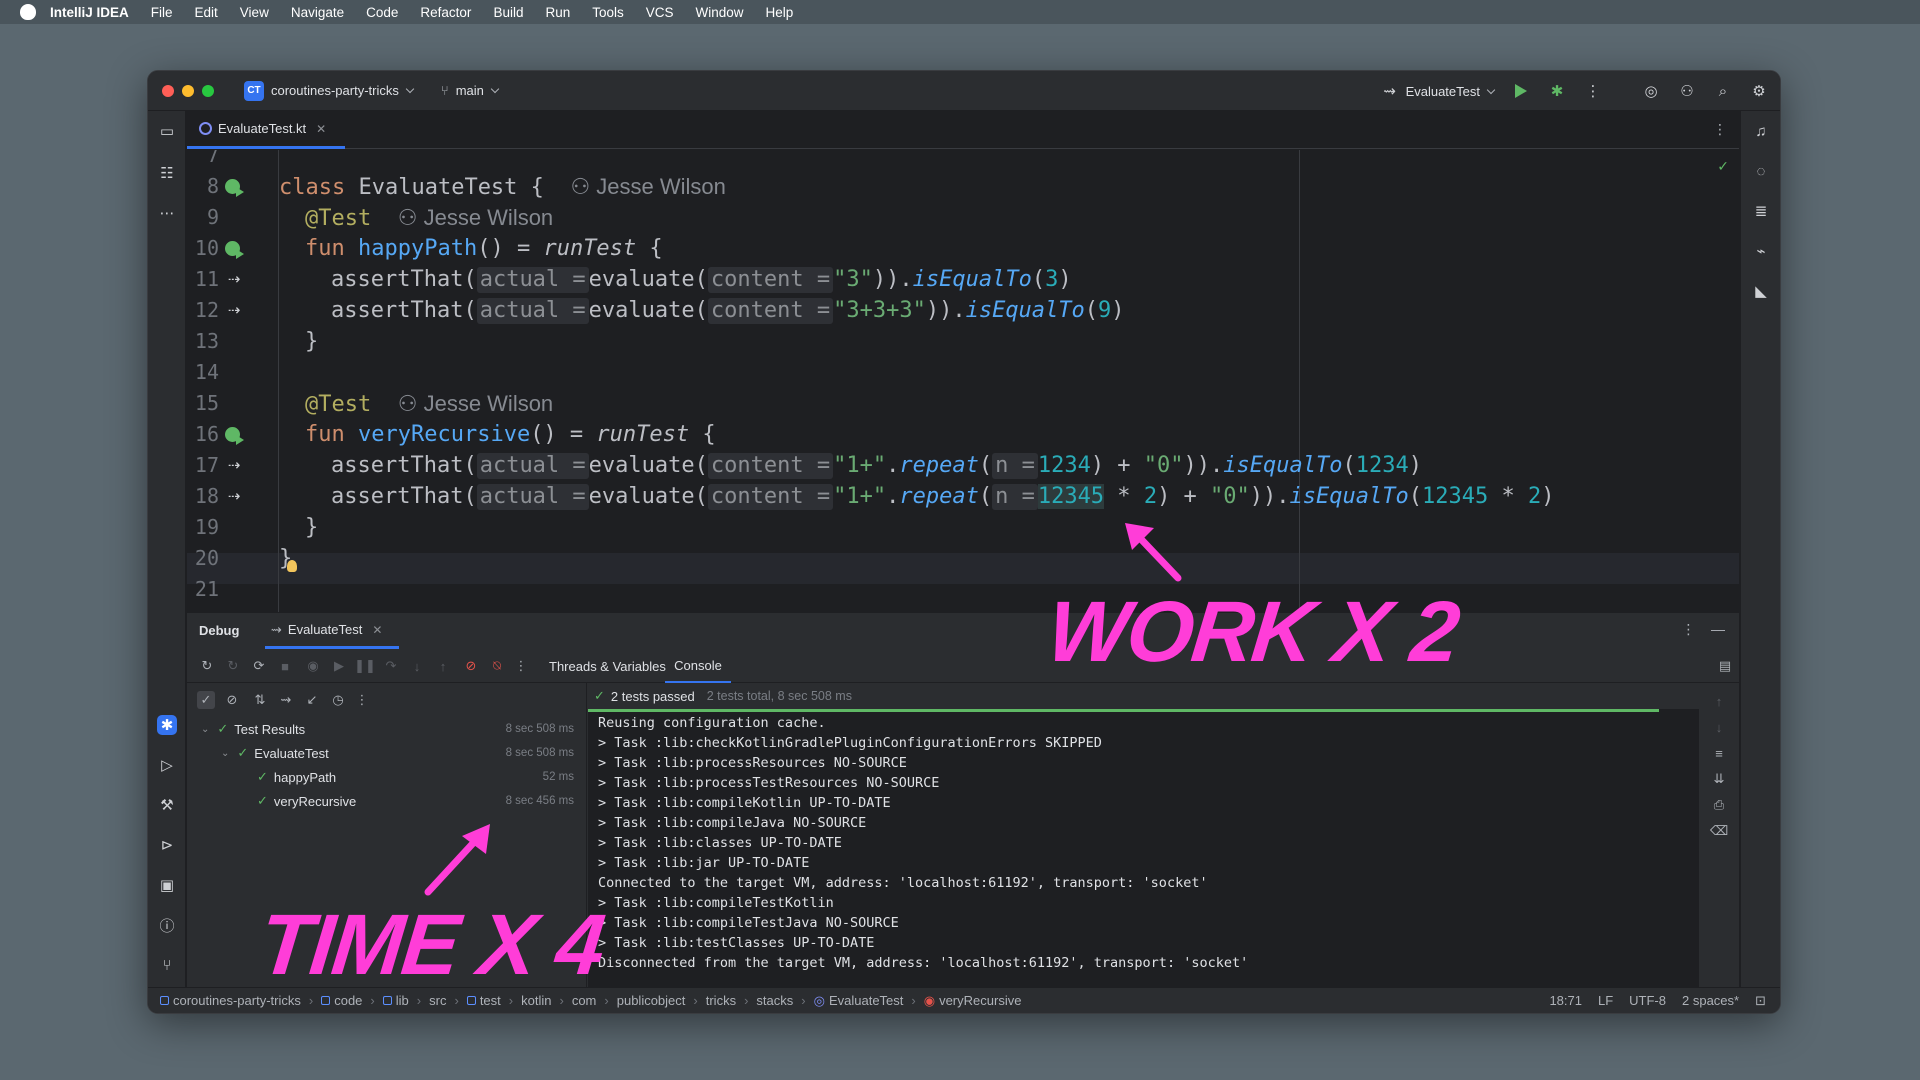  I want to click on mute-breakpoints-icon: ⍉, so click(497, 666).